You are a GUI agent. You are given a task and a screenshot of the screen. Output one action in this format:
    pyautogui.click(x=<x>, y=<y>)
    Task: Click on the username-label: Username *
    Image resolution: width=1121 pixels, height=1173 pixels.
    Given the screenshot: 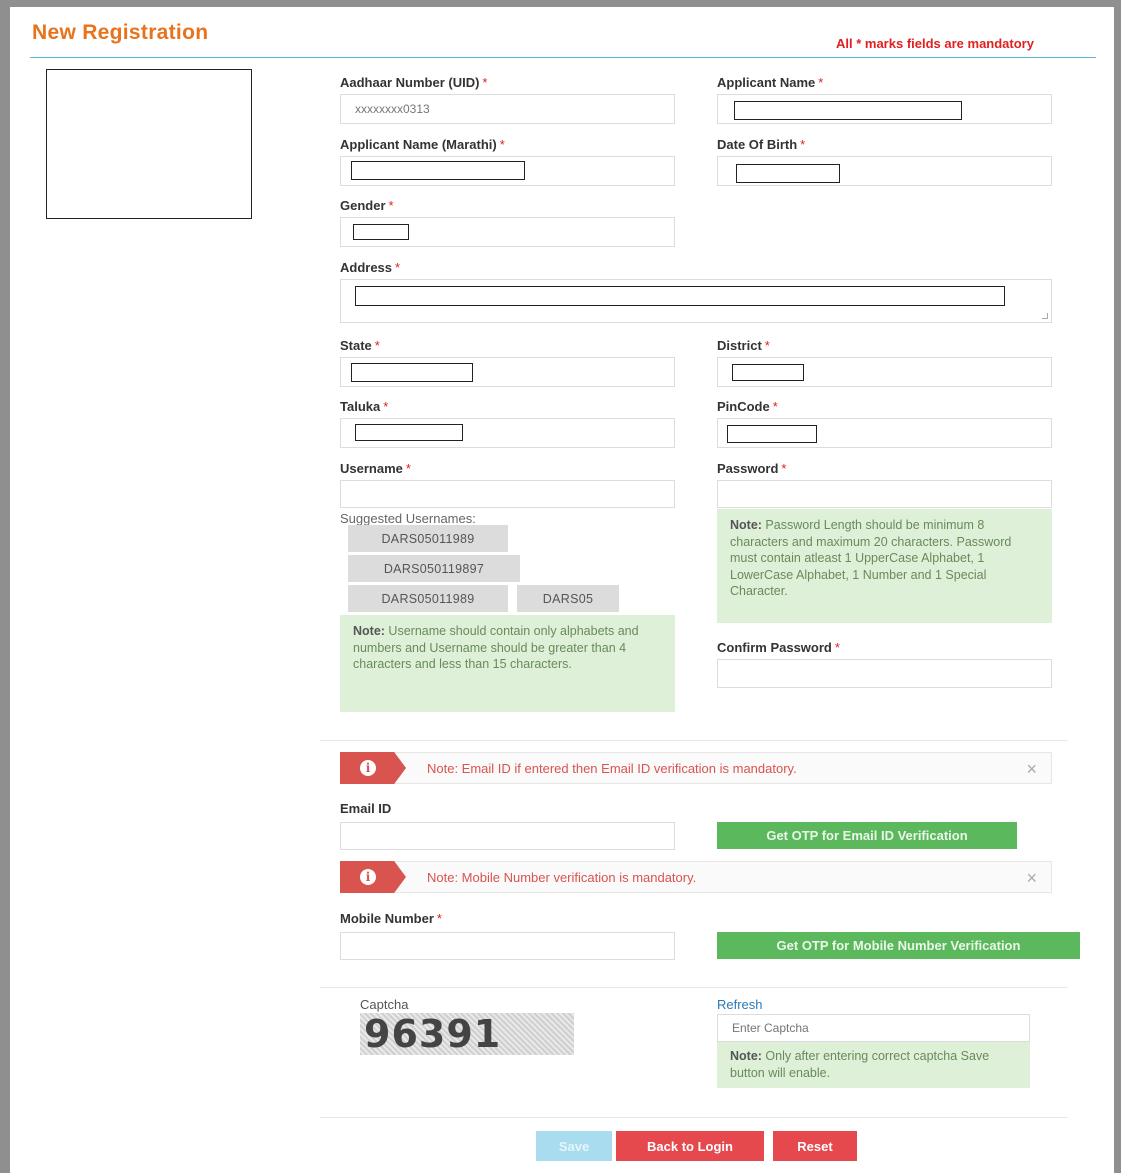 What is the action you would take?
    pyautogui.click(x=375, y=468)
    